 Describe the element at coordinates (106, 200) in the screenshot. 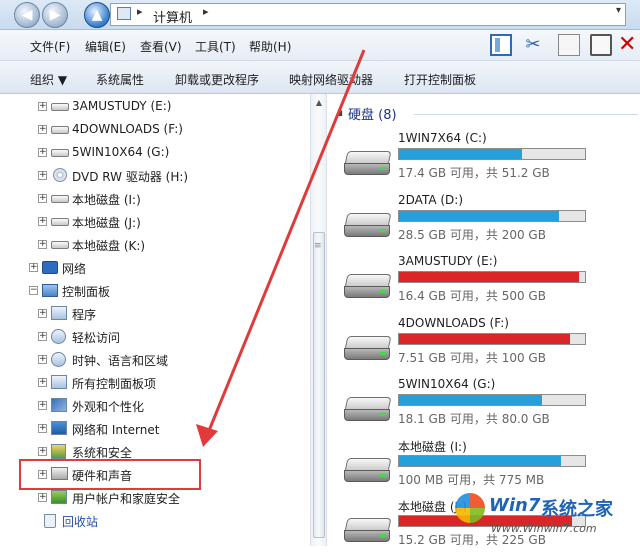

I see `tree-item-label: 本地磁盘 (I:)` at that location.